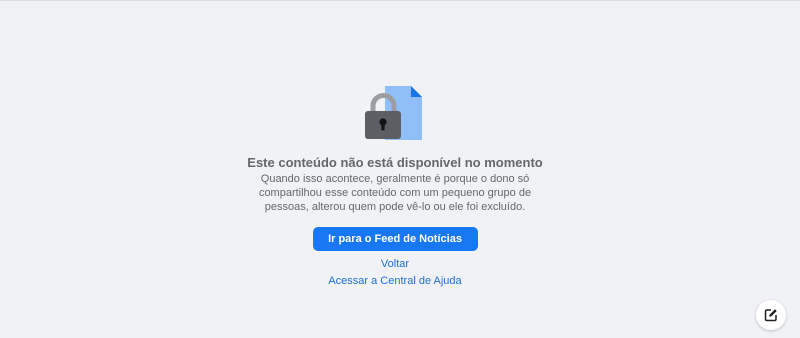  What do you see at coordinates (395, 264) in the screenshot?
I see `back-link: Voltar` at bounding box center [395, 264].